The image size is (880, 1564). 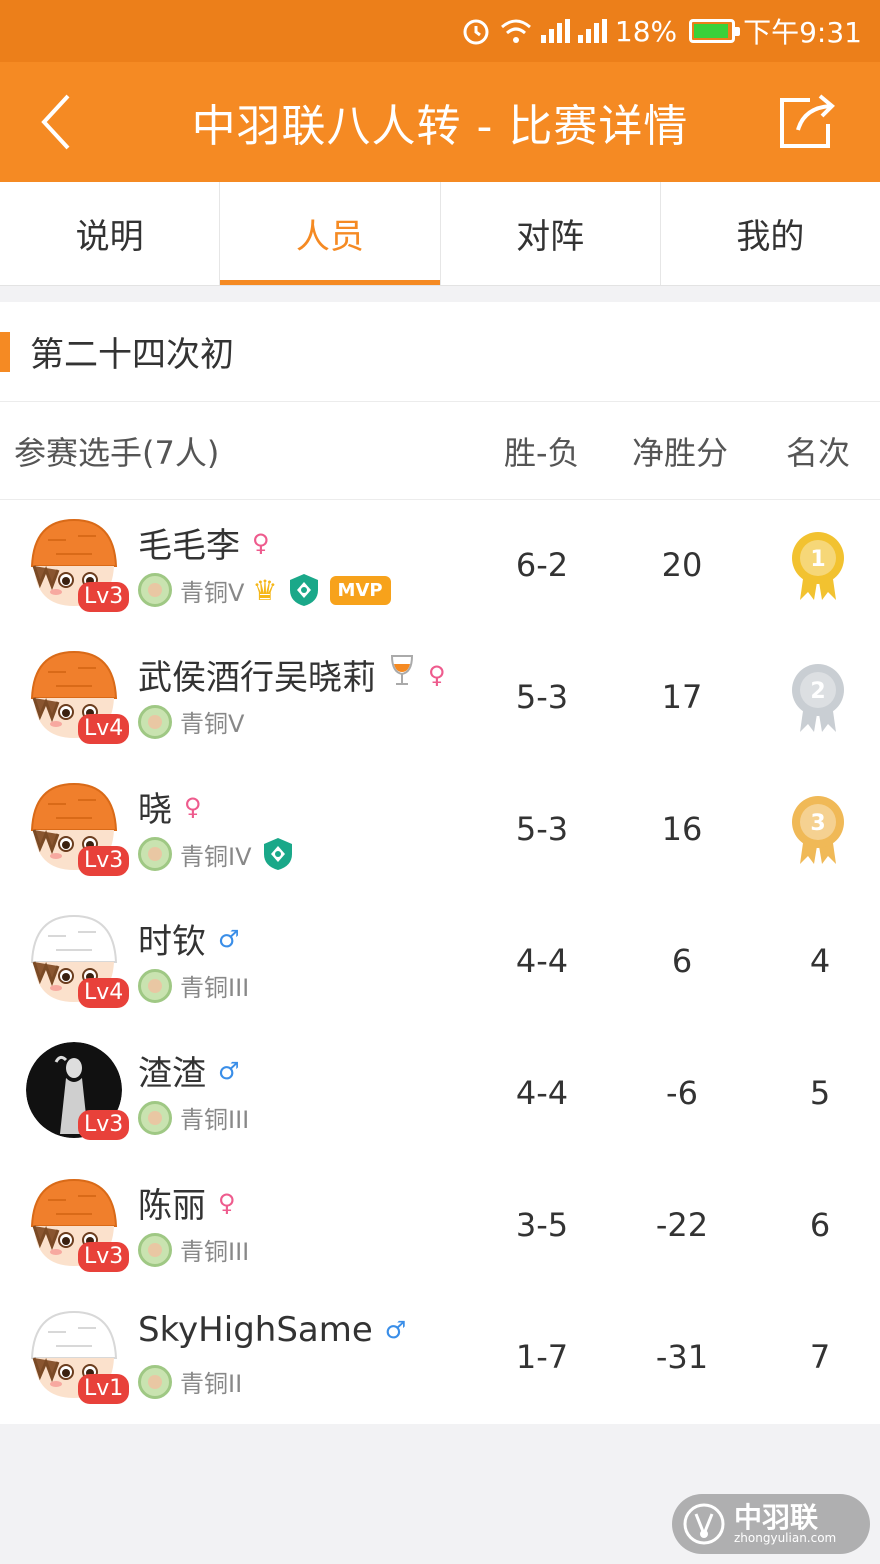 I want to click on player-name-line: SkyHighSame ♂, so click(x=272, y=1330).